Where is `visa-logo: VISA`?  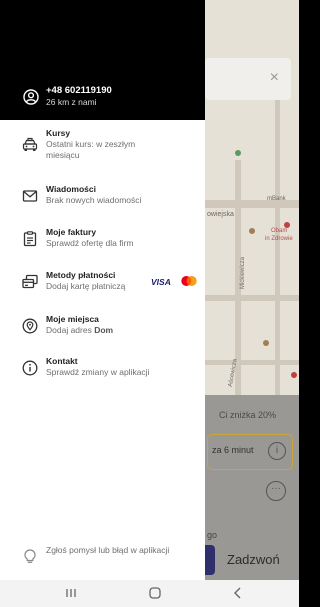 visa-logo: VISA is located at coordinates (161, 282).